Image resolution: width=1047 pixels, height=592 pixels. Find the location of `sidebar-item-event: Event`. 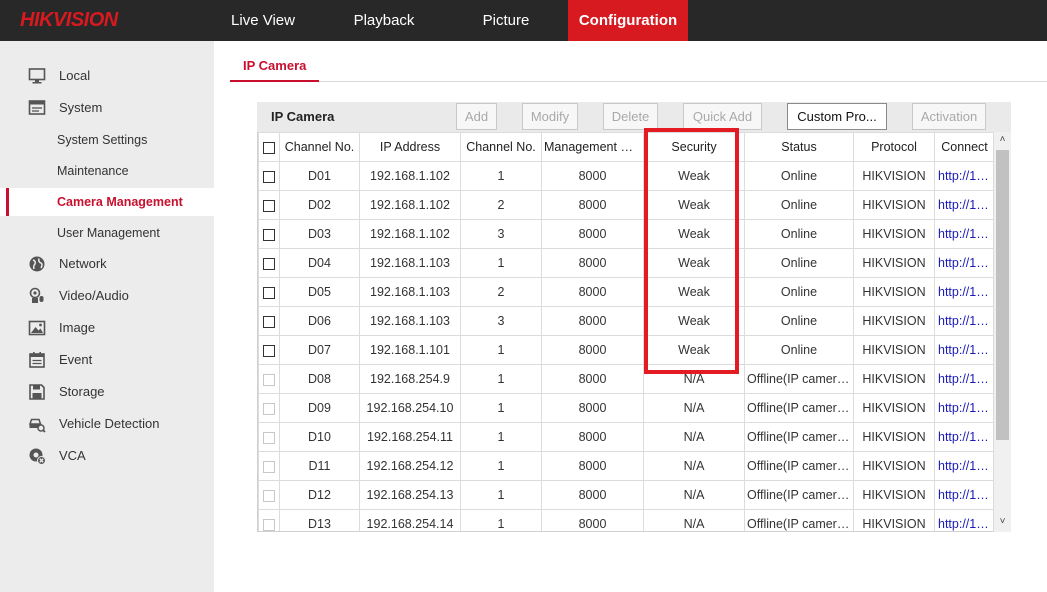

sidebar-item-event: Event is located at coordinates (107, 360).